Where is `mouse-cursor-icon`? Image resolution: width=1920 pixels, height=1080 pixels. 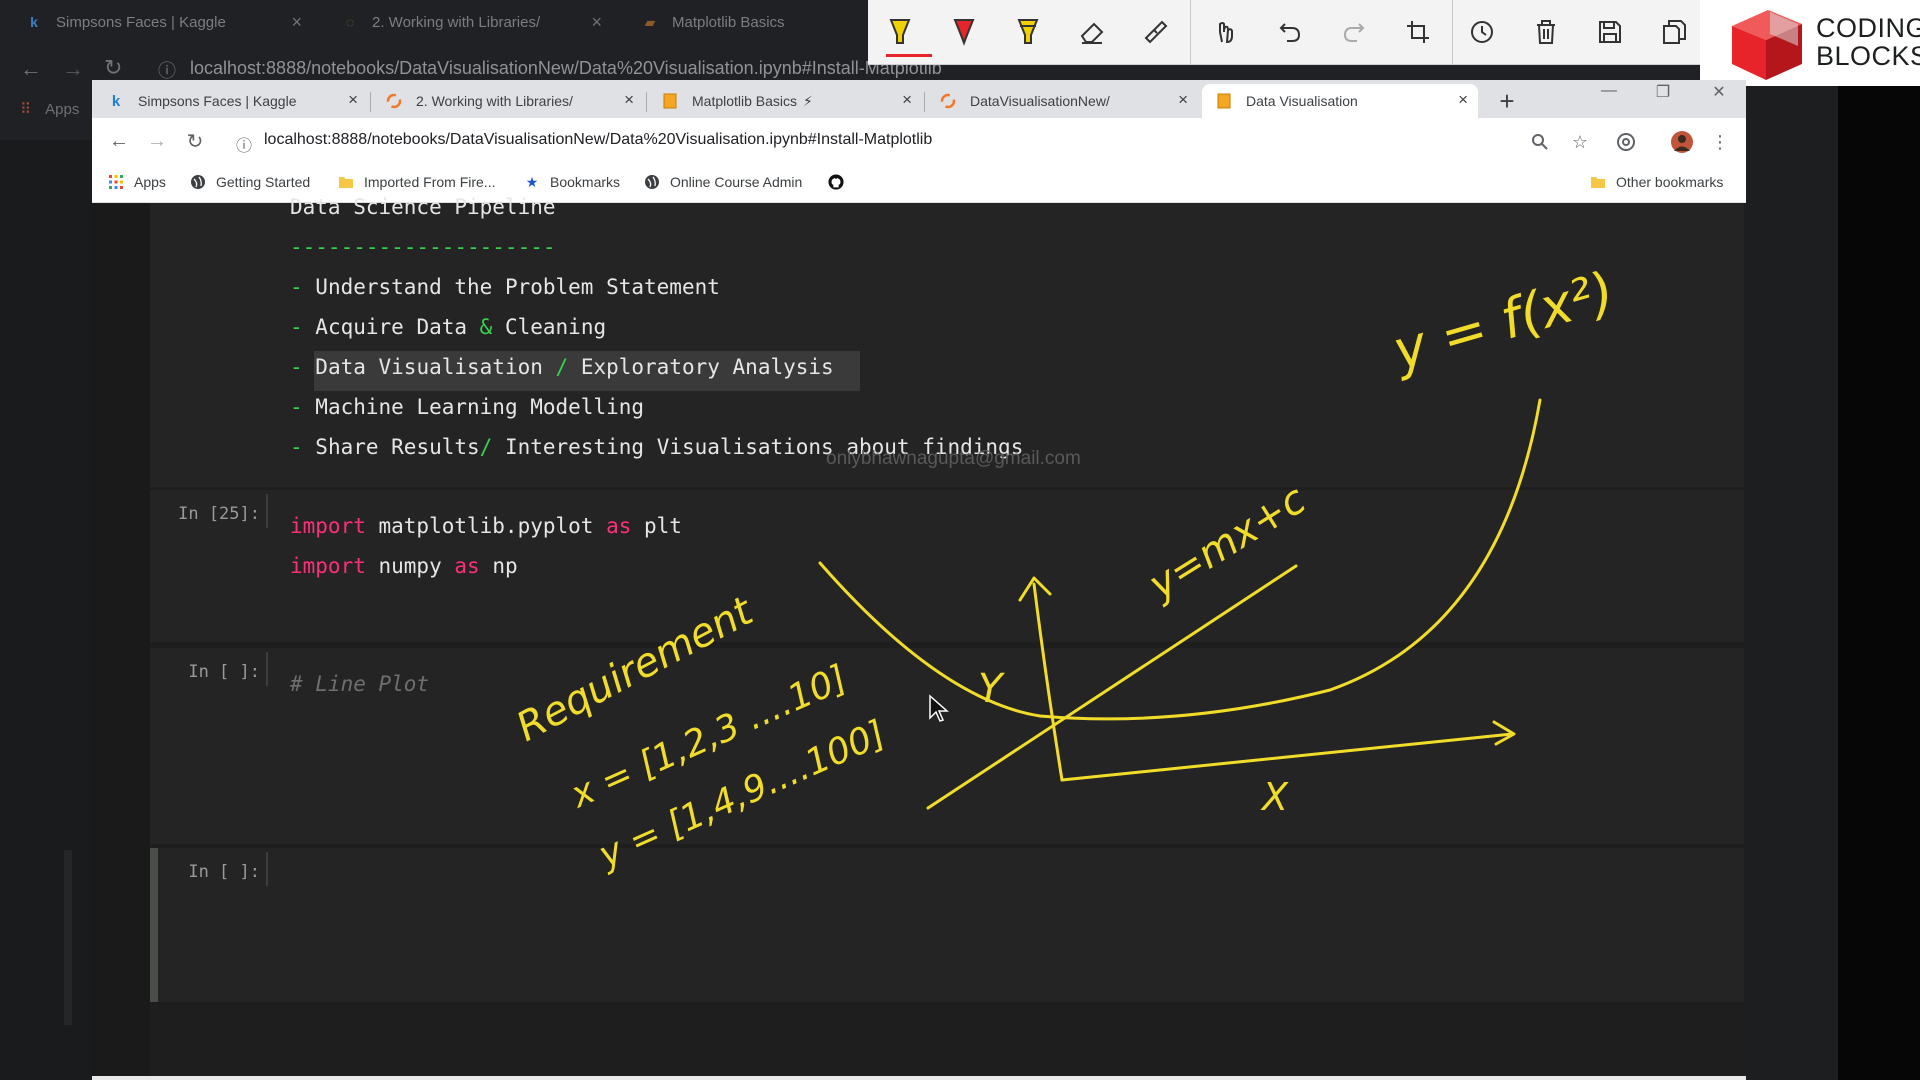
mouse-cursor-icon is located at coordinates (939, 708).